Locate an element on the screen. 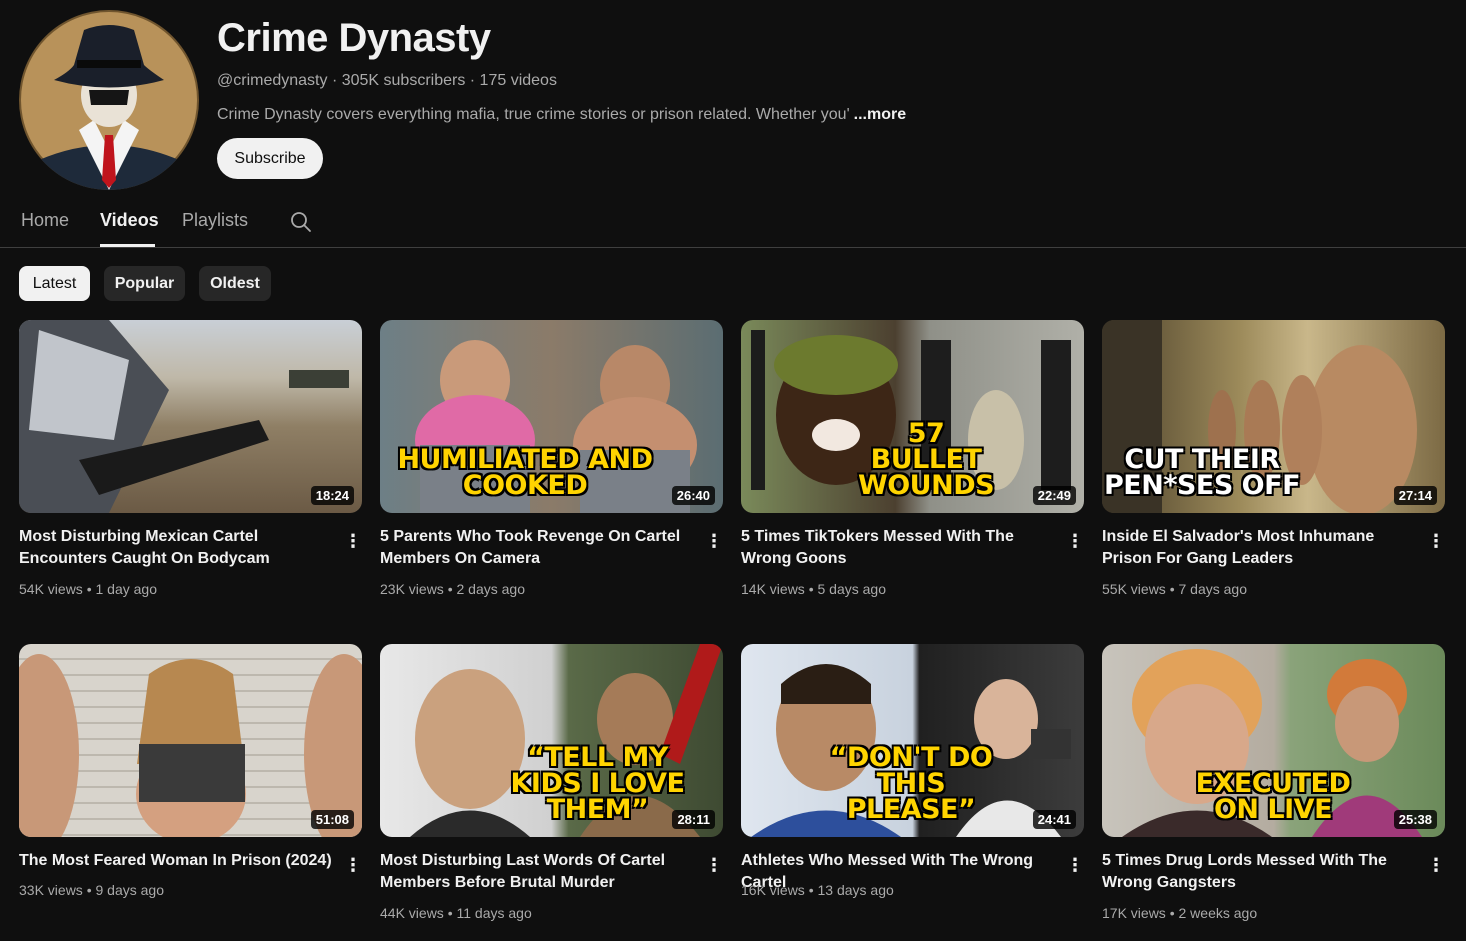 The width and height of the screenshot is (1466, 941). video-age: 13 days ago is located at coordinates (855, 890).